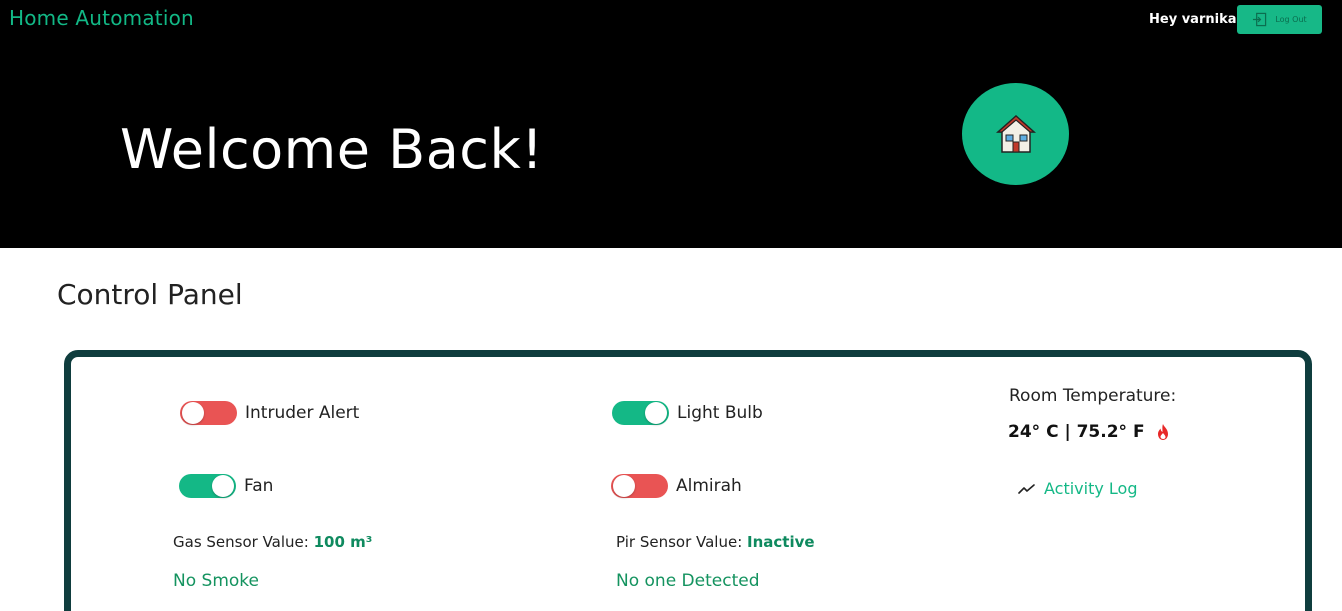 The image size is (1342, 611). Describe the element at coordinates (150, 294) in the screenshot. I see `control-panel-title: Control Panel` at that location.